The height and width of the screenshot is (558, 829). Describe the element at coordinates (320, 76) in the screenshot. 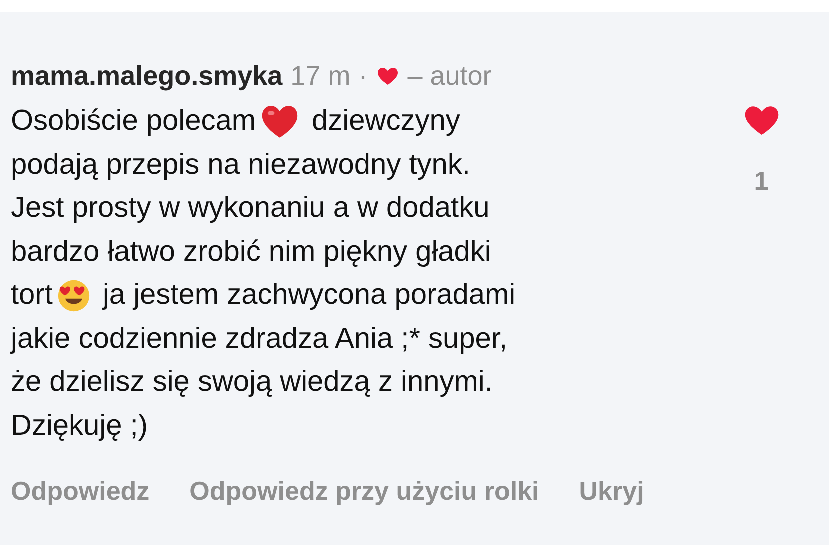

I see `comment-time: 17 m` at that location.